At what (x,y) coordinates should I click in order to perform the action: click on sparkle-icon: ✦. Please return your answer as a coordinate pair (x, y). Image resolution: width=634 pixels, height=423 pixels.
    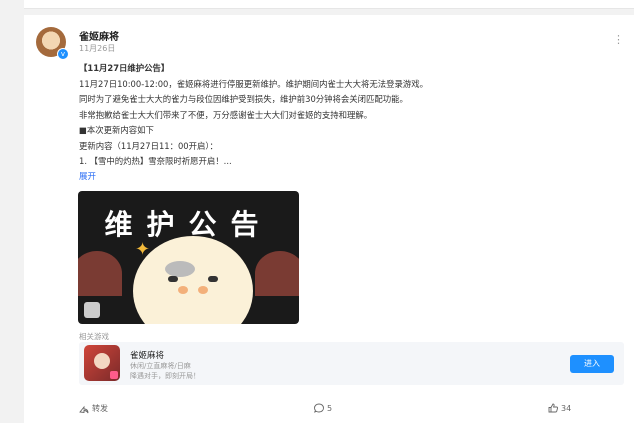
    Looking at the image, I should click on (143, 249).